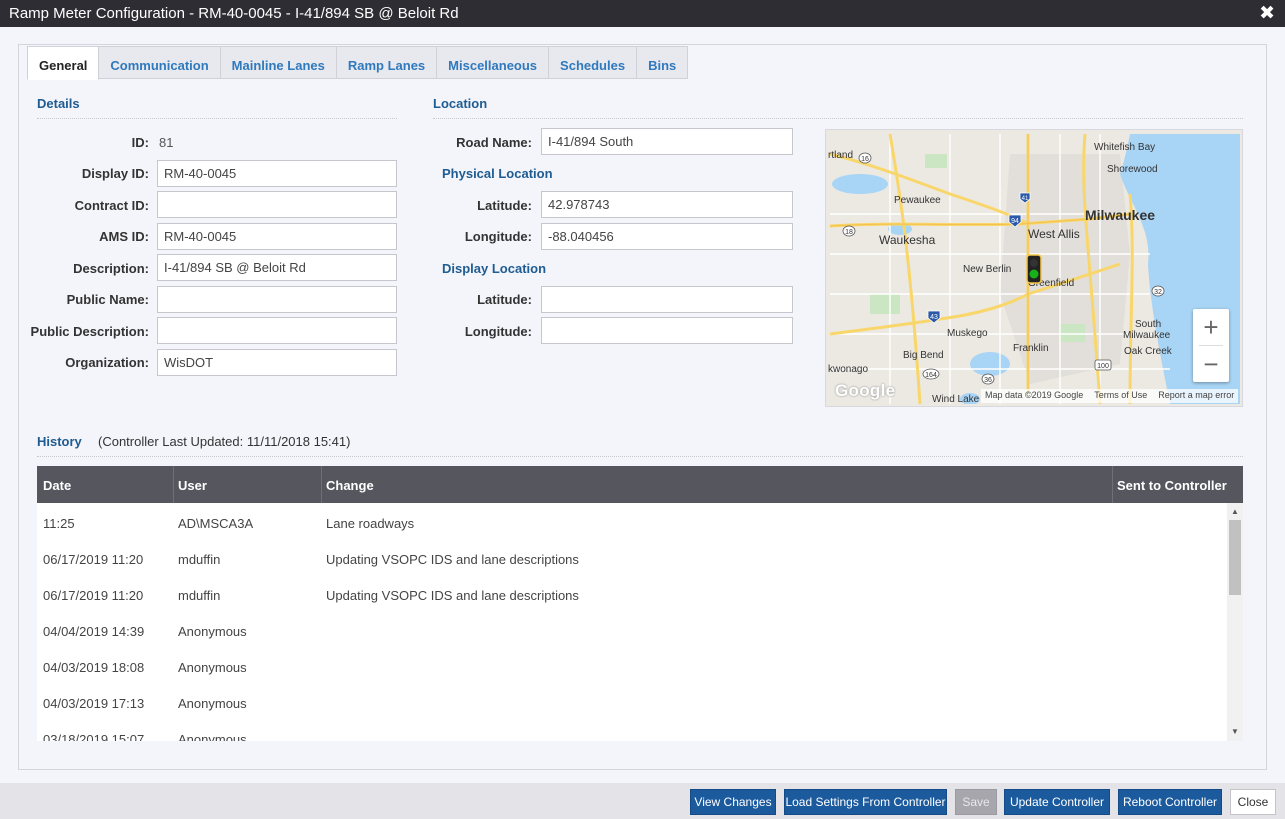 Image resolution: width=1285 pixels, height=819 pixels. What do you see at coordinates (667, 204) in the screenshot?
I see `physical-latitude-field: 42.978743` at bounding box center [667, 204].